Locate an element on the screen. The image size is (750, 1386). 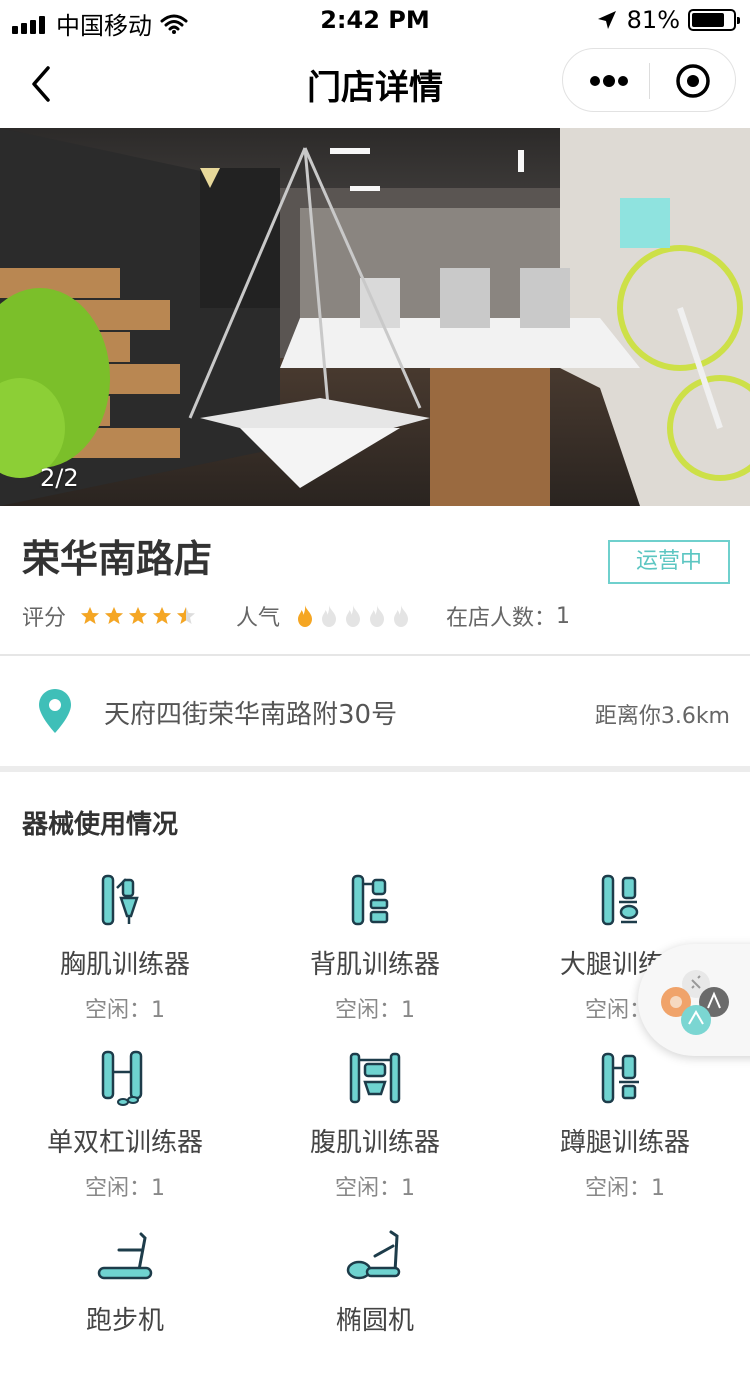
equipment-name: 背肌训练器 is located at coordinates (374, 965).